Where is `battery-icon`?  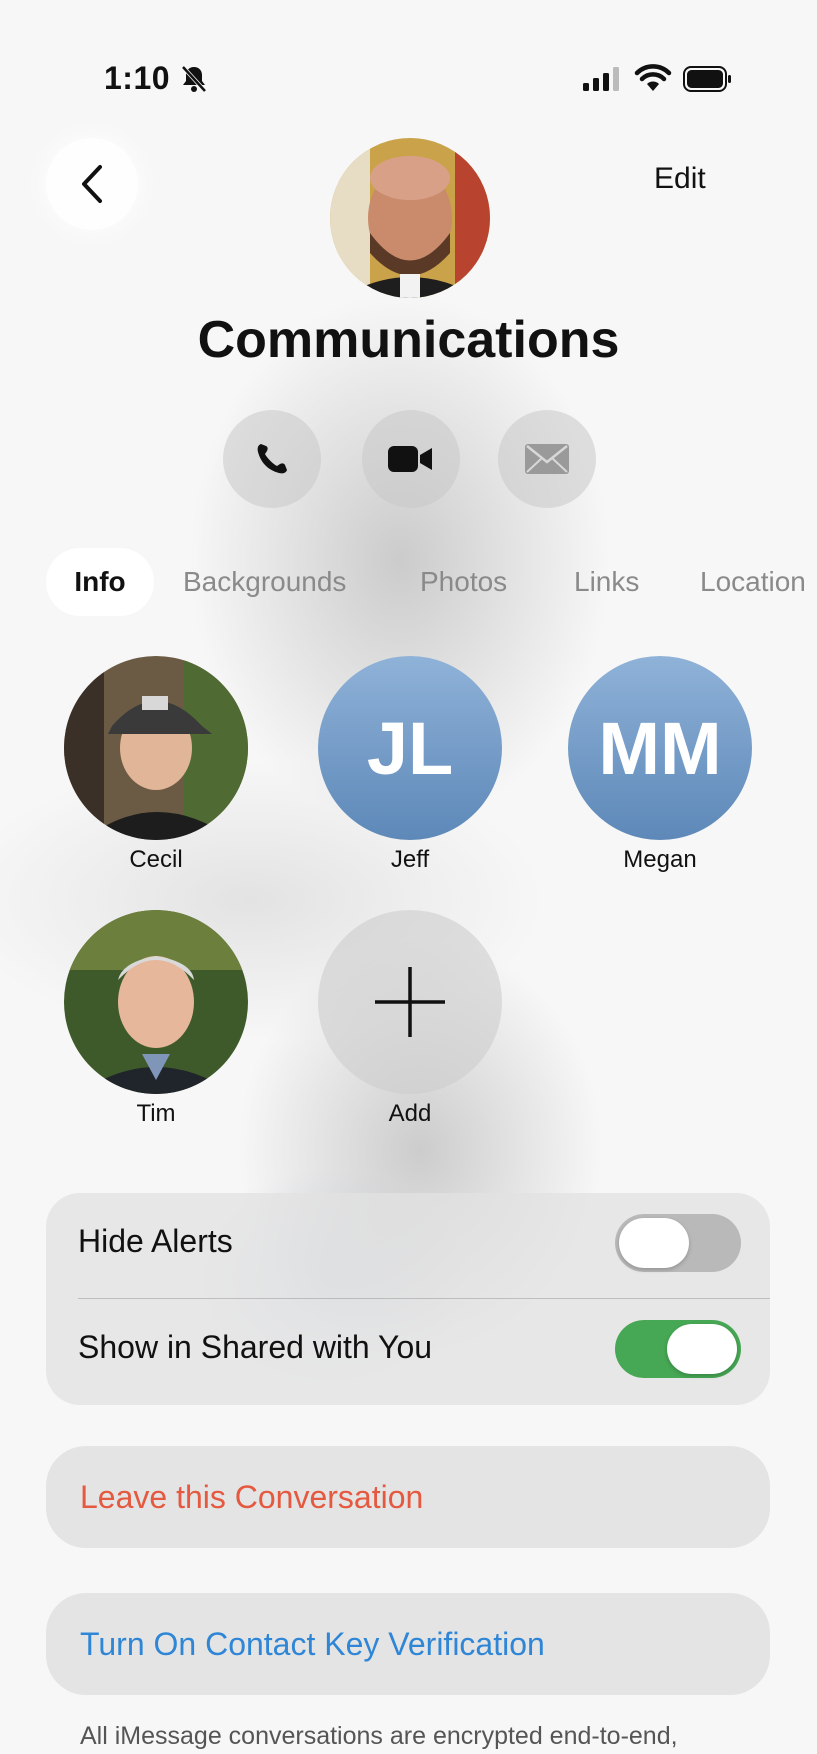 battery-icon is located at coordinates (707, 79).